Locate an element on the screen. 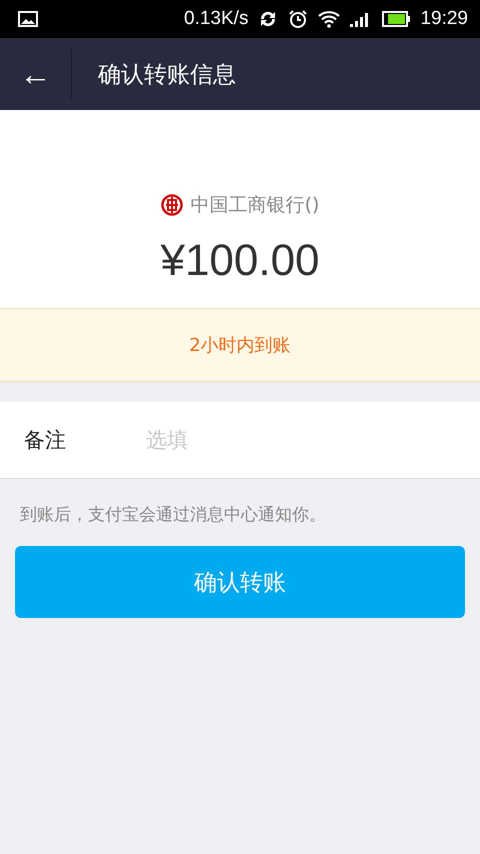 The width and height of the screenshot is (480, 854). arrival-notice: 2小时内到账 is located at coordinates (240, 345).